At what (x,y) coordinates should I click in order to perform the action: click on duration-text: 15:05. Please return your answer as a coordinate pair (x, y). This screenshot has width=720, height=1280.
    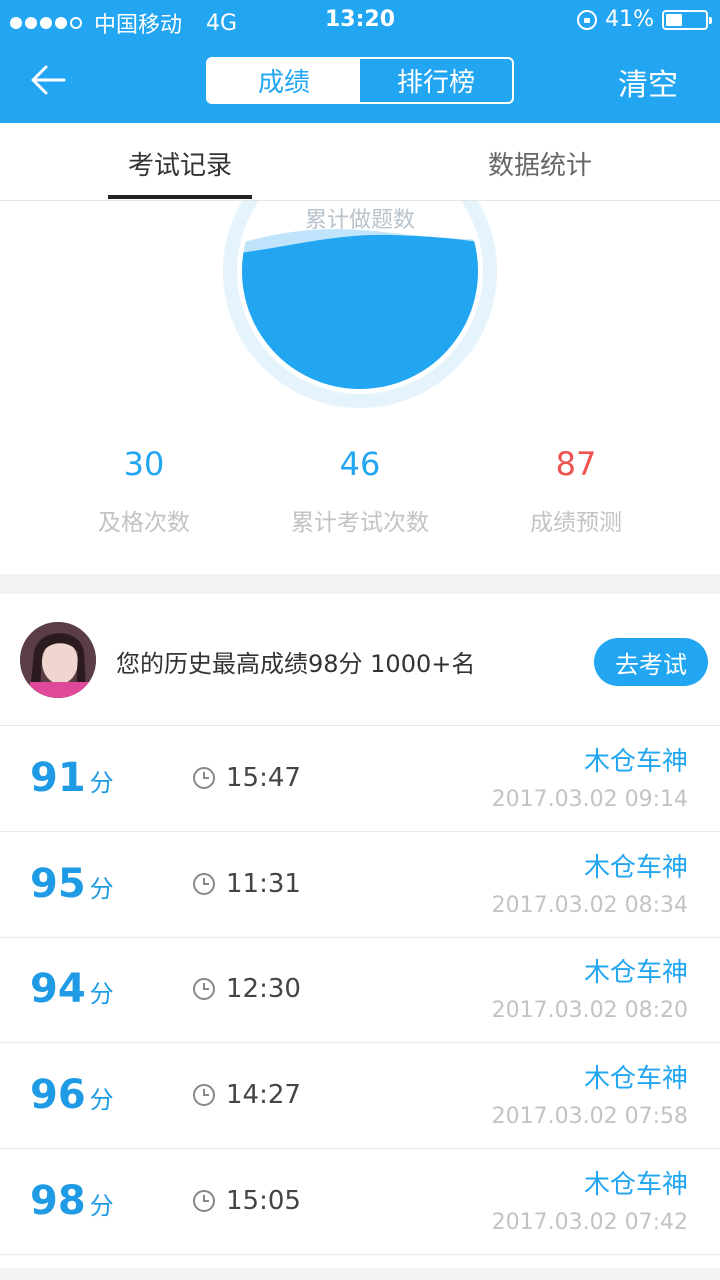
    Looking at the image, I should click on (263, 1201).